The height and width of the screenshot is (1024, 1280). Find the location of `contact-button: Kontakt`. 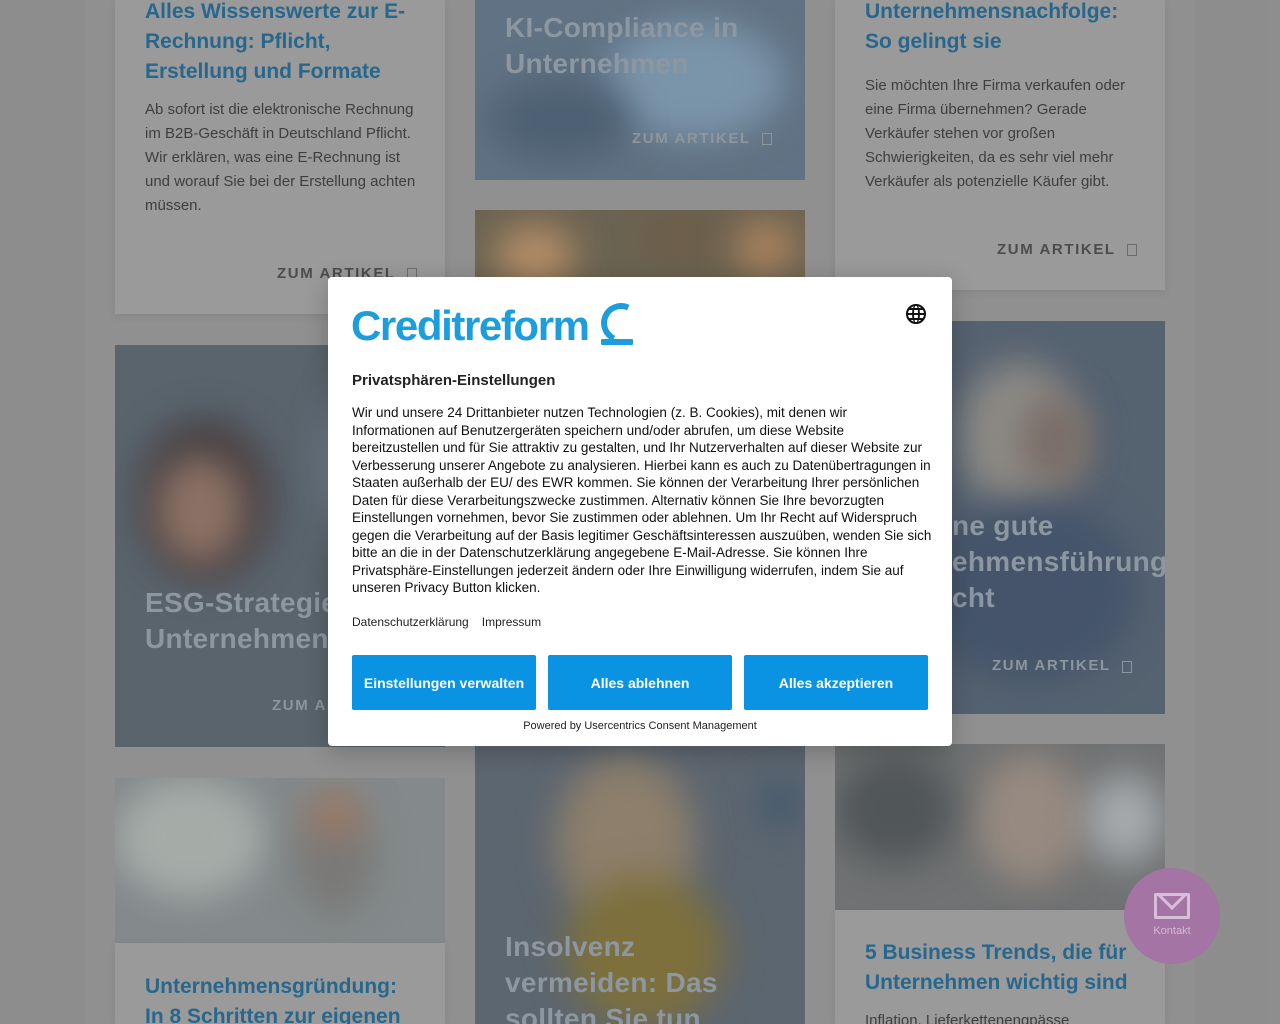

contact-button: Kontakt is located at coordinates (1172, 916).